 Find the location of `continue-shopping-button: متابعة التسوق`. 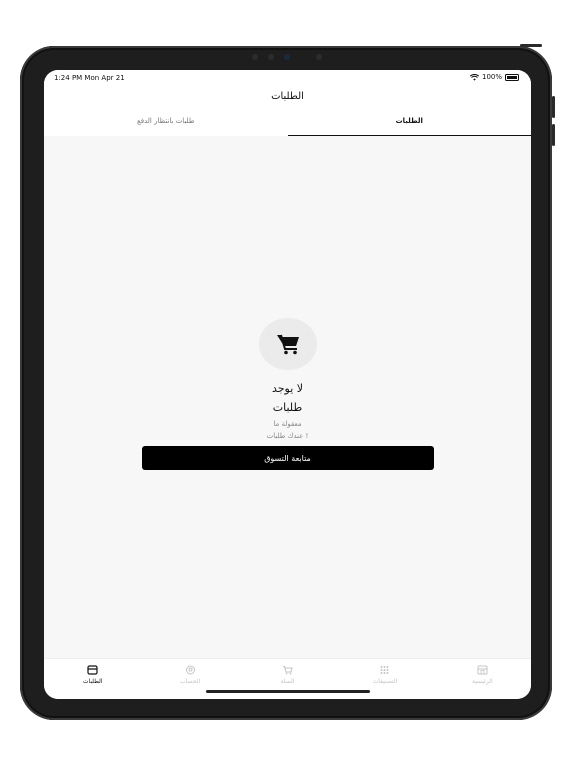

continue-shopping-button: متابعة التسوق is located at coordinates (287, 458).